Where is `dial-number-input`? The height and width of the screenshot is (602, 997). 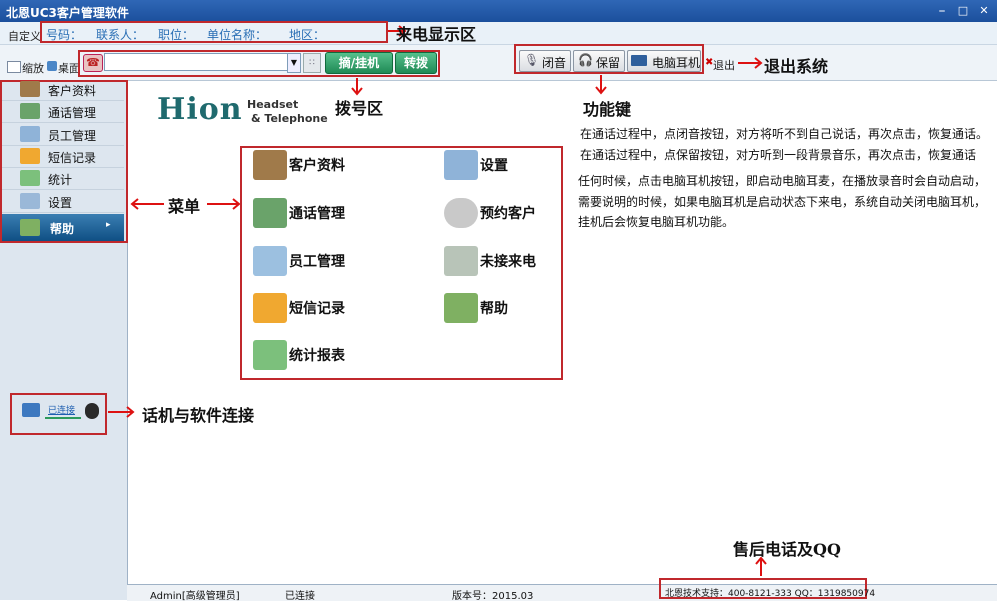 dial-number-input is located at coordinates (199, 62).